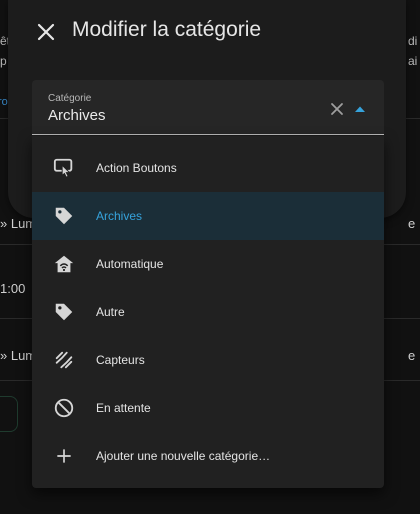  I want to click on category-field-value: Archives, so click(77, 115).